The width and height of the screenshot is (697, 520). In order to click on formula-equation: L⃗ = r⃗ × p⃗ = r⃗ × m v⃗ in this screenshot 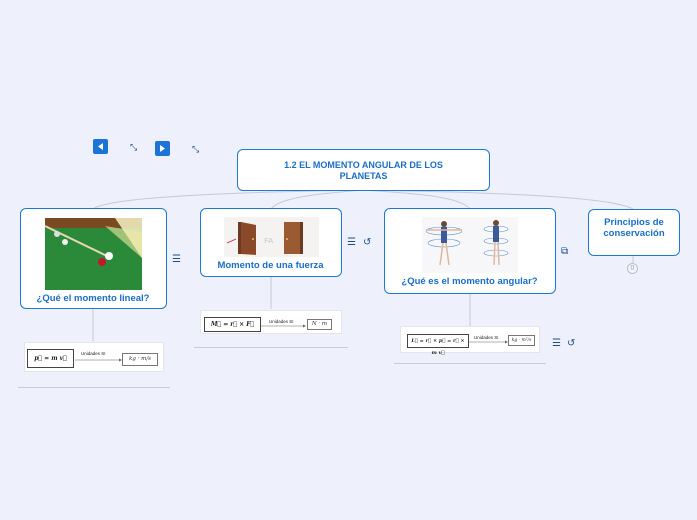, I will do `click(438, 345)`.